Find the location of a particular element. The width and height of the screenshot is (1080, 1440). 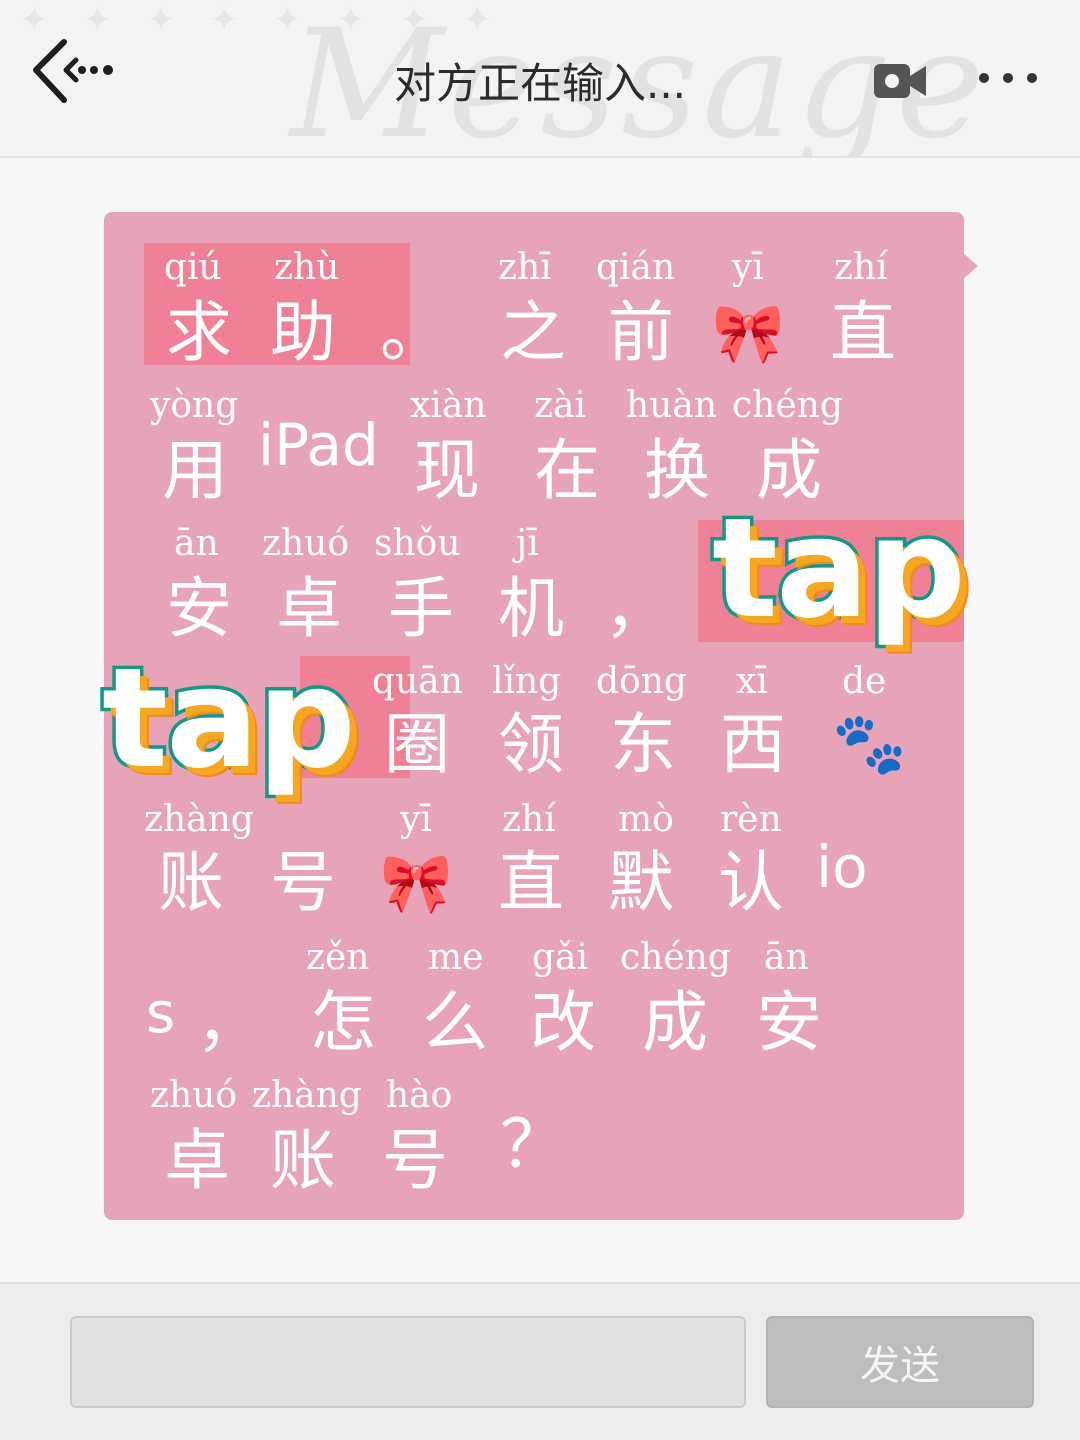

hanzi-text: 认 is located at coordinates (751, 882).